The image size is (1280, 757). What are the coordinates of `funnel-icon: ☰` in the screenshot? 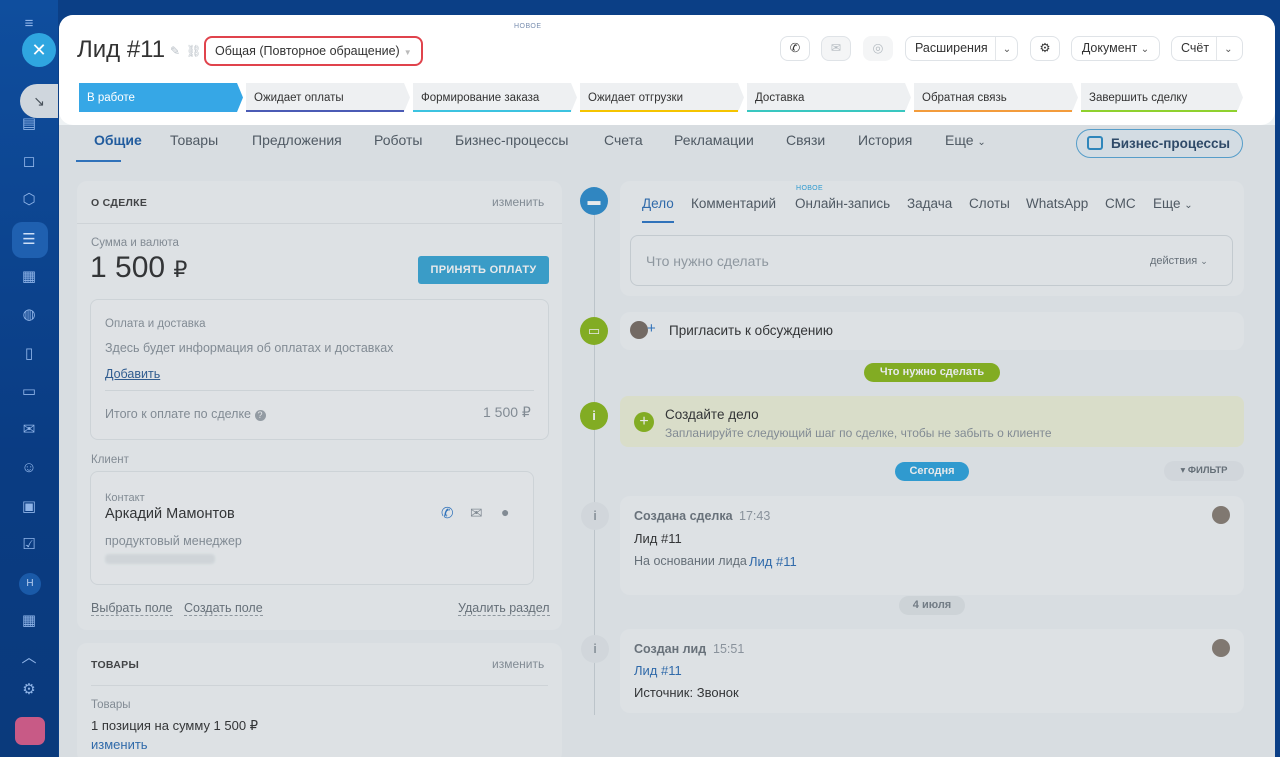 It's located at (29, 240).